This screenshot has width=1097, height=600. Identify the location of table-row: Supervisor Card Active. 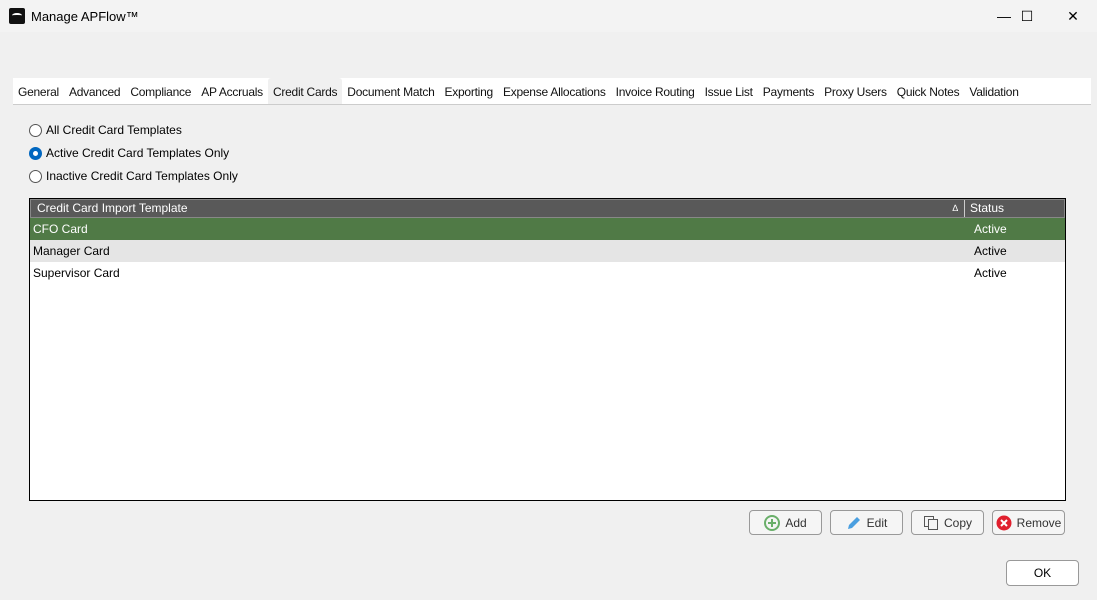
(547, 273).